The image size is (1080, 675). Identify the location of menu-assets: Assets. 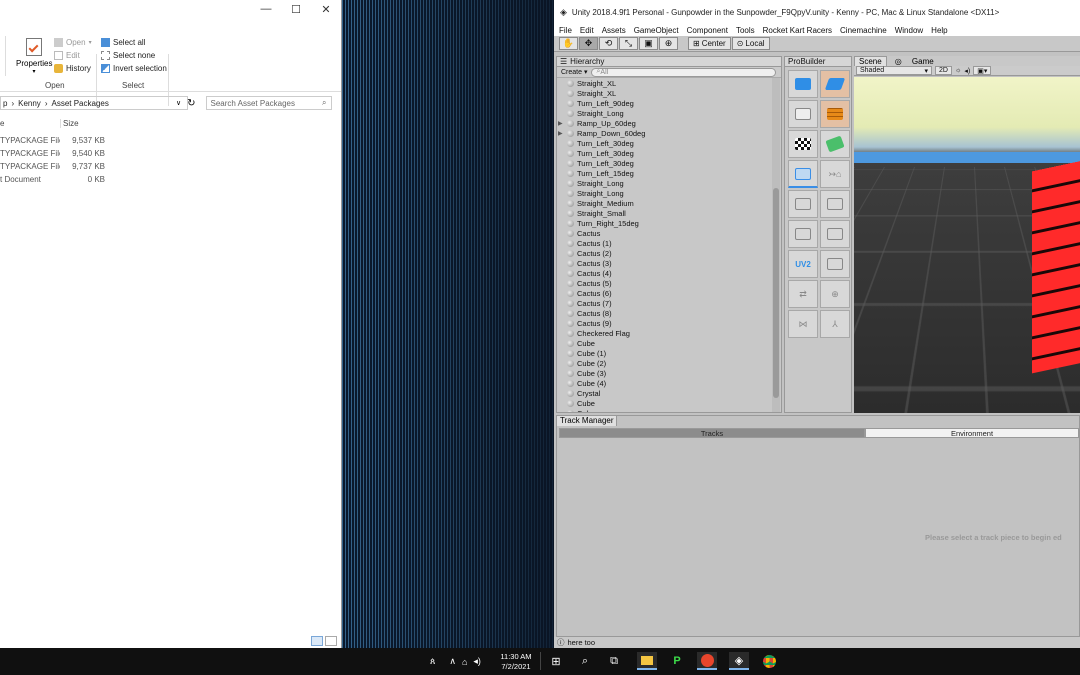
(614, 30).